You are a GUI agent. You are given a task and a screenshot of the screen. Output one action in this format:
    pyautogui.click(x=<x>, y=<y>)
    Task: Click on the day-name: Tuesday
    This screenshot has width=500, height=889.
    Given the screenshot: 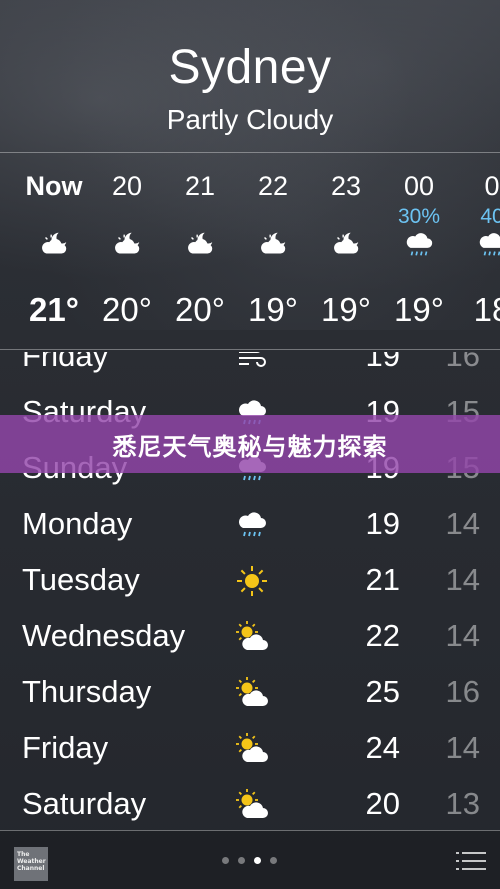 What is the action you would take?
    pyautogui.click(x=81, y=579)
    